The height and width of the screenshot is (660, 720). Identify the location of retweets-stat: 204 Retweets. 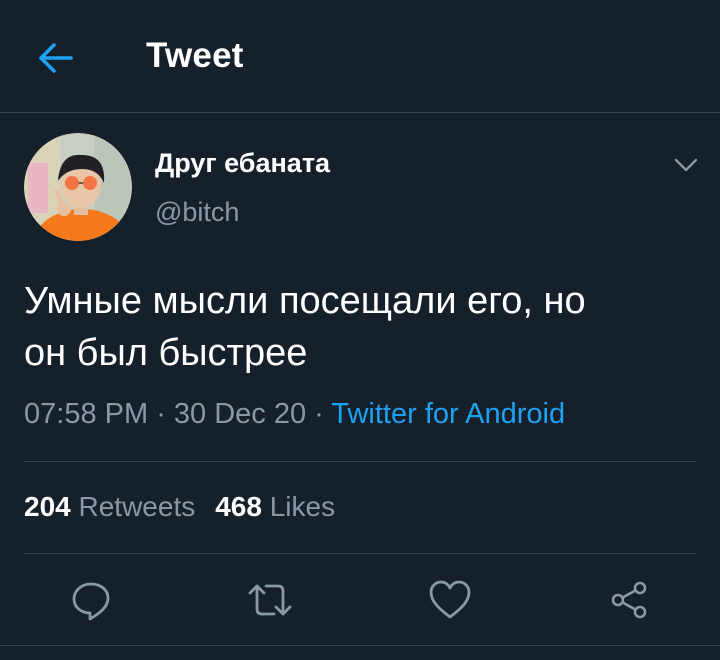
(109, 506).